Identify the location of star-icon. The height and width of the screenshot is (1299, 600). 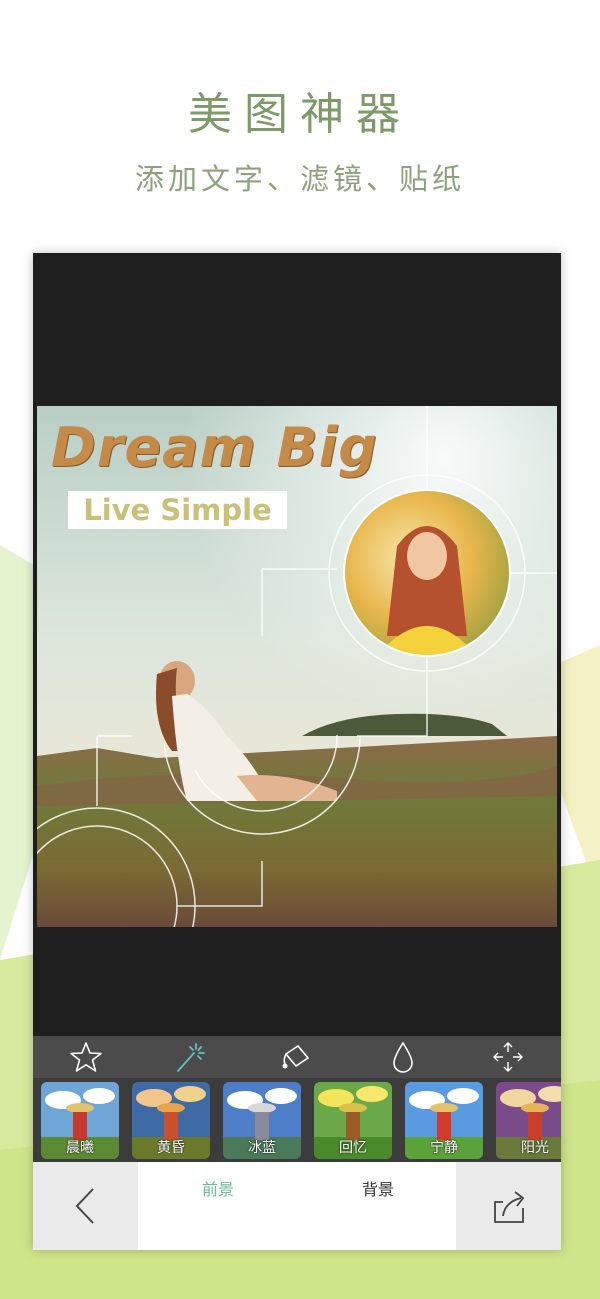
(86, 1057).